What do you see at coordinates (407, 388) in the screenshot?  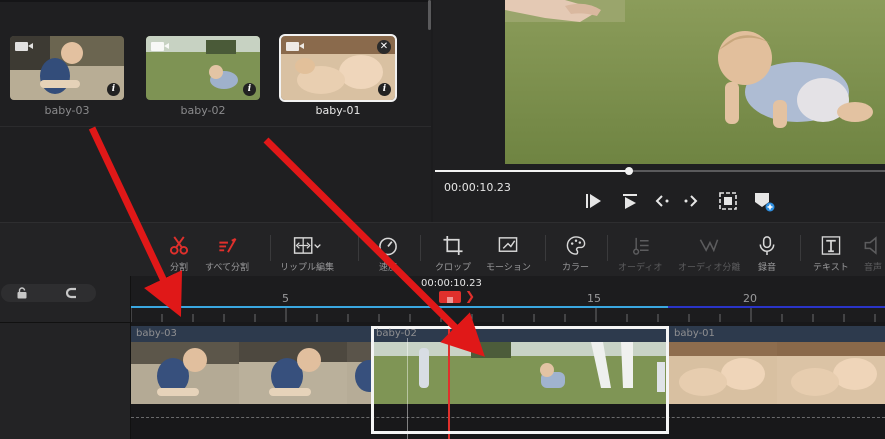 I see `cursor-guide-line` at bounding box center [407, 388].